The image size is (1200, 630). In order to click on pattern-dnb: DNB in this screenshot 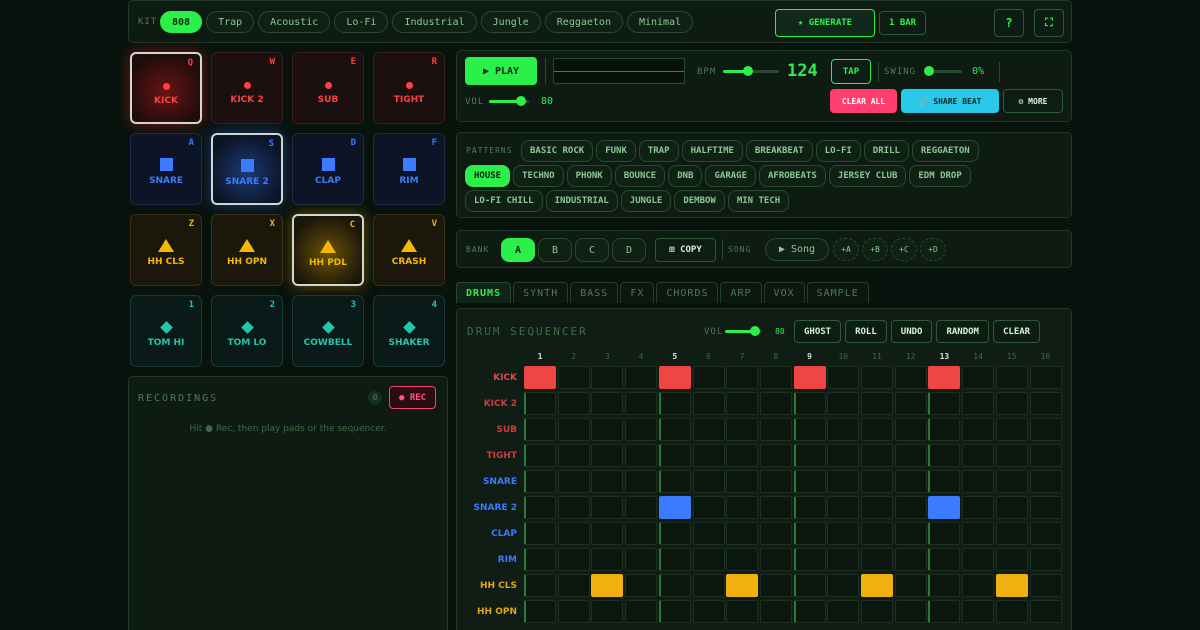, I will do `click(685, 176)`.